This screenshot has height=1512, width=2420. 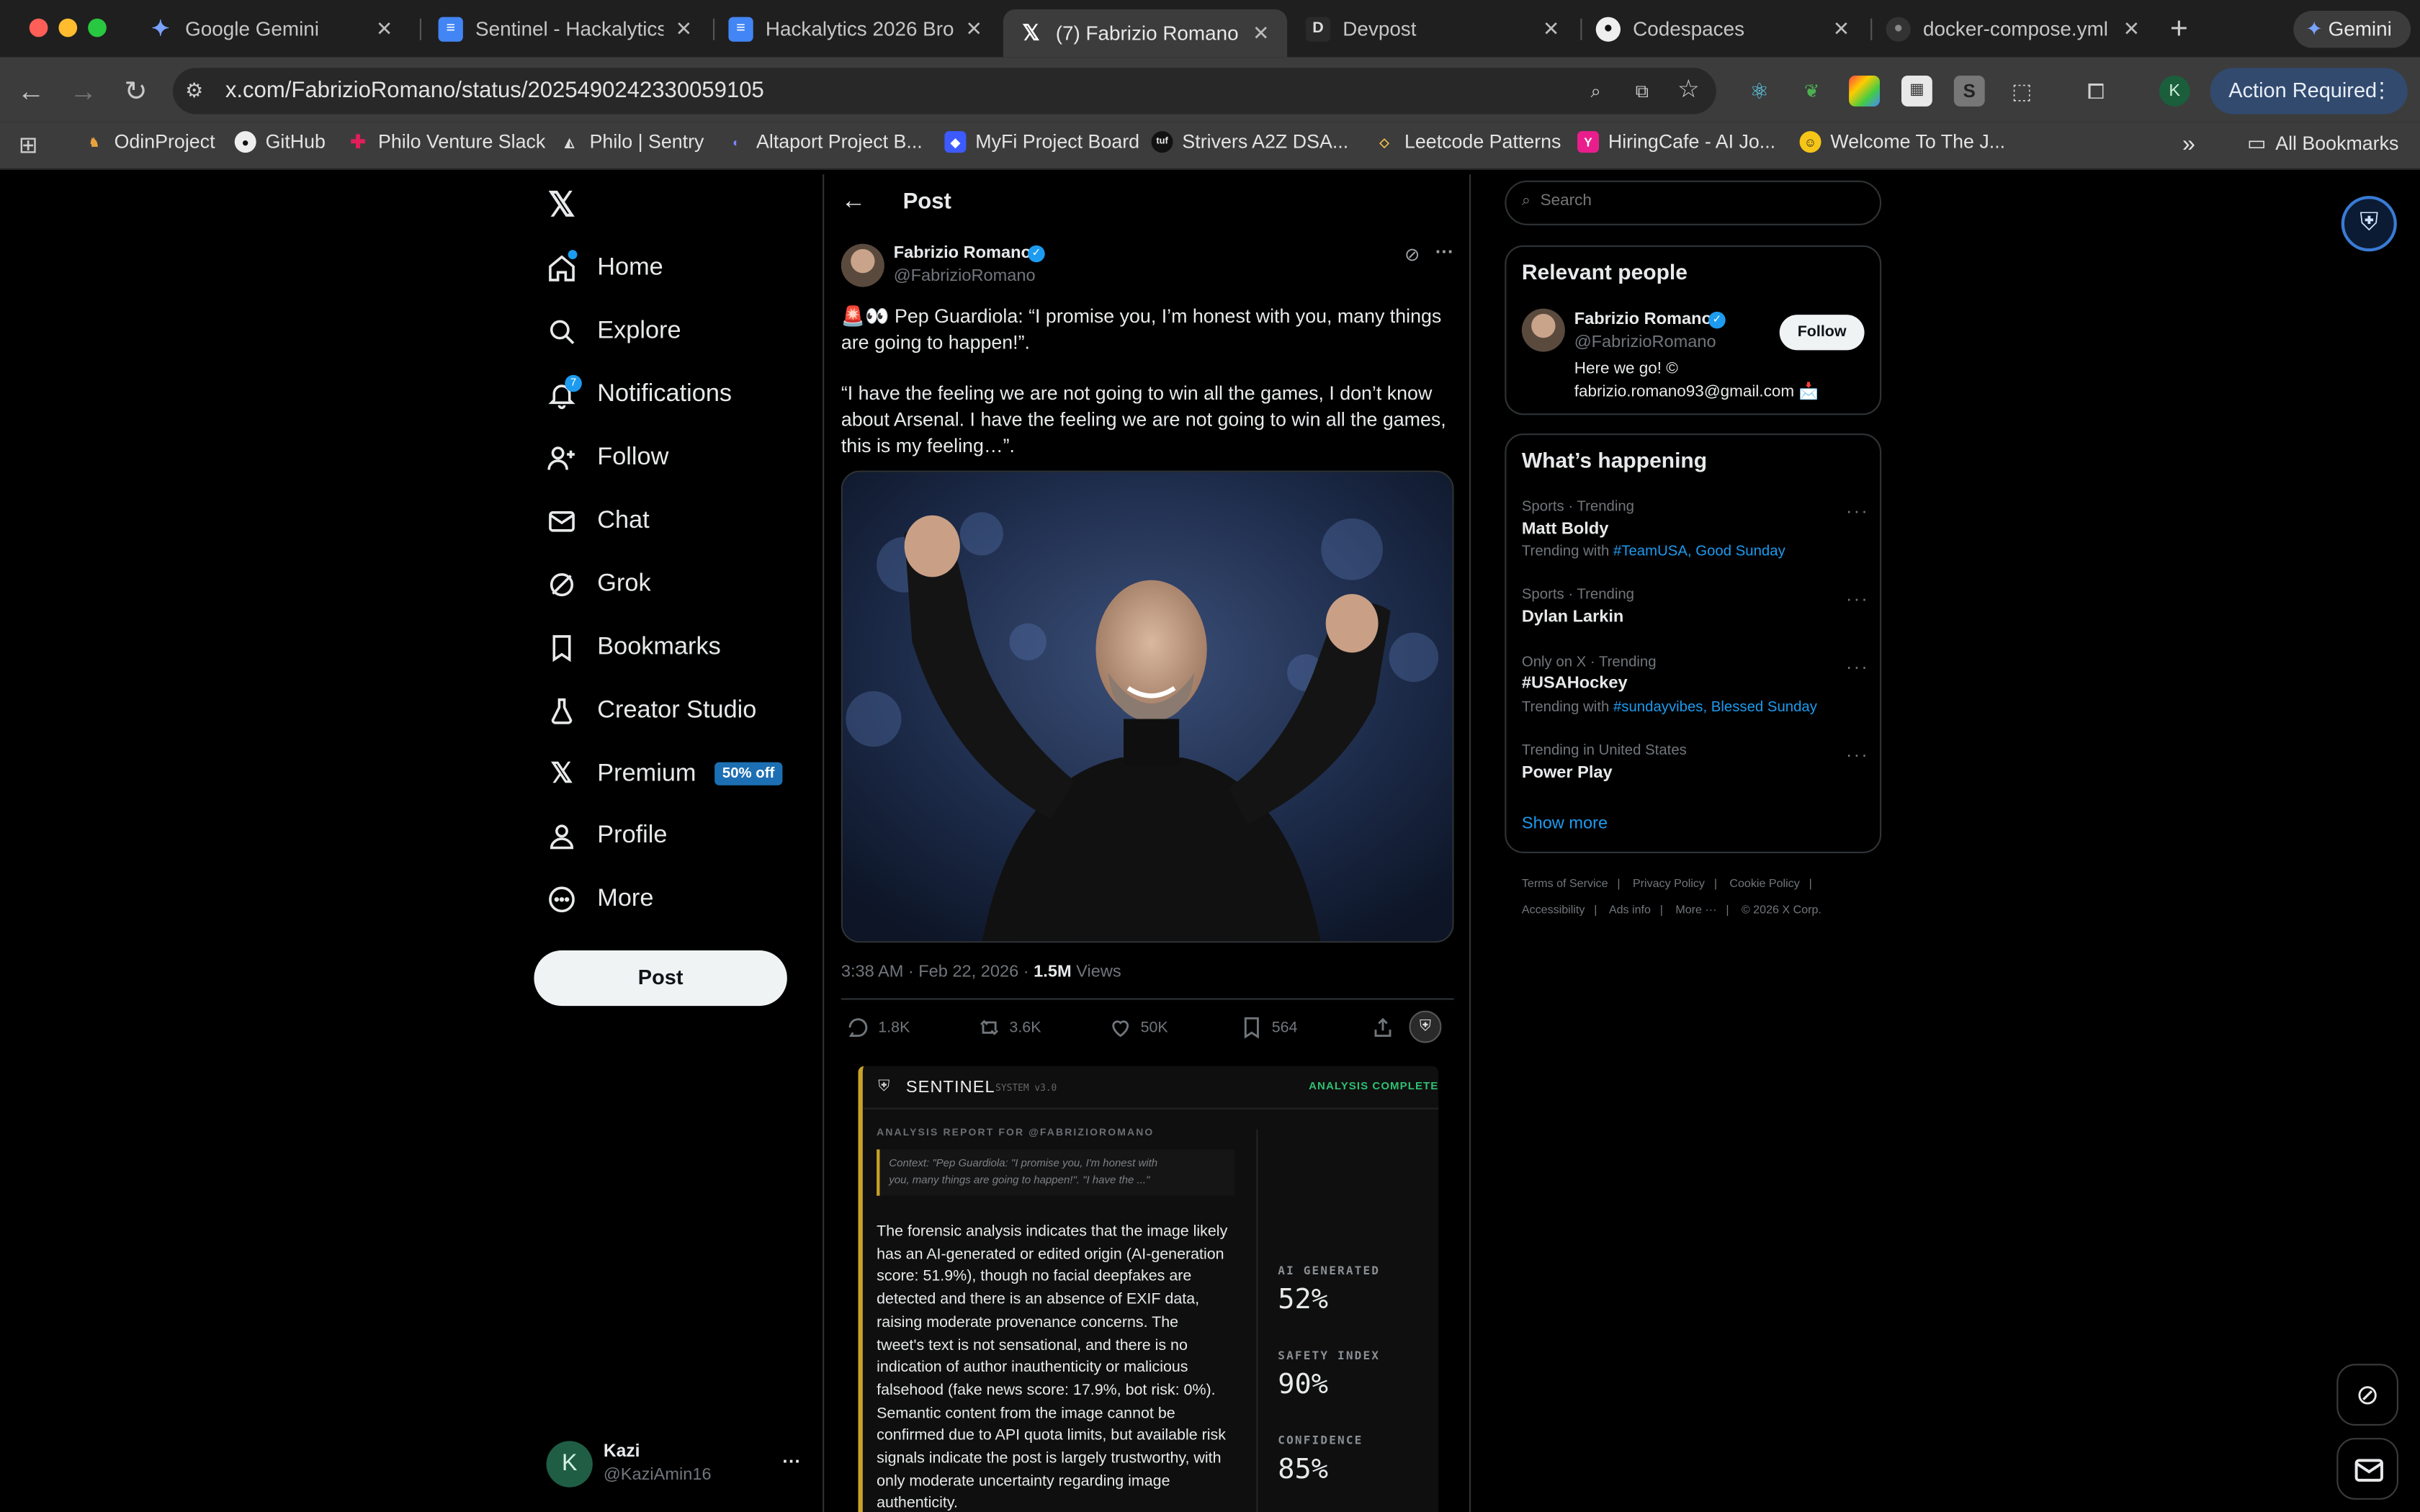 What do you see at coordinates (1688, 91) in the screenshot?
I see `bookmark-star-icon: ☆` at bounding box center [1688, 91].